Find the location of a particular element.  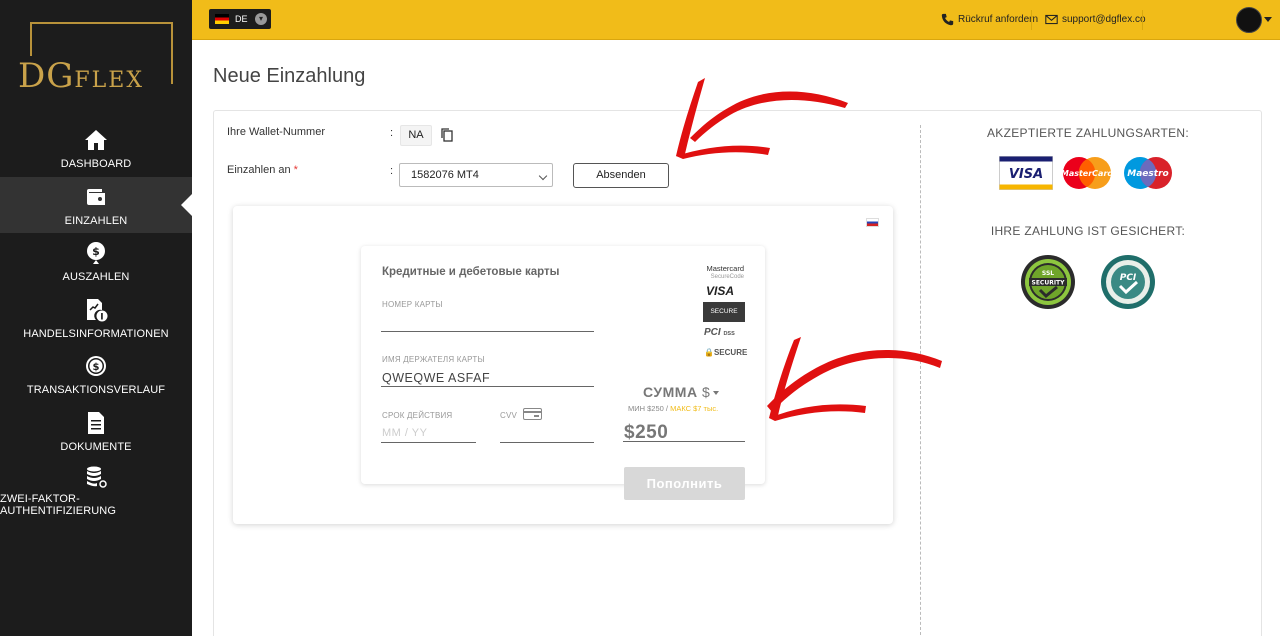

phone-icon is located at coordinates (947, 19).